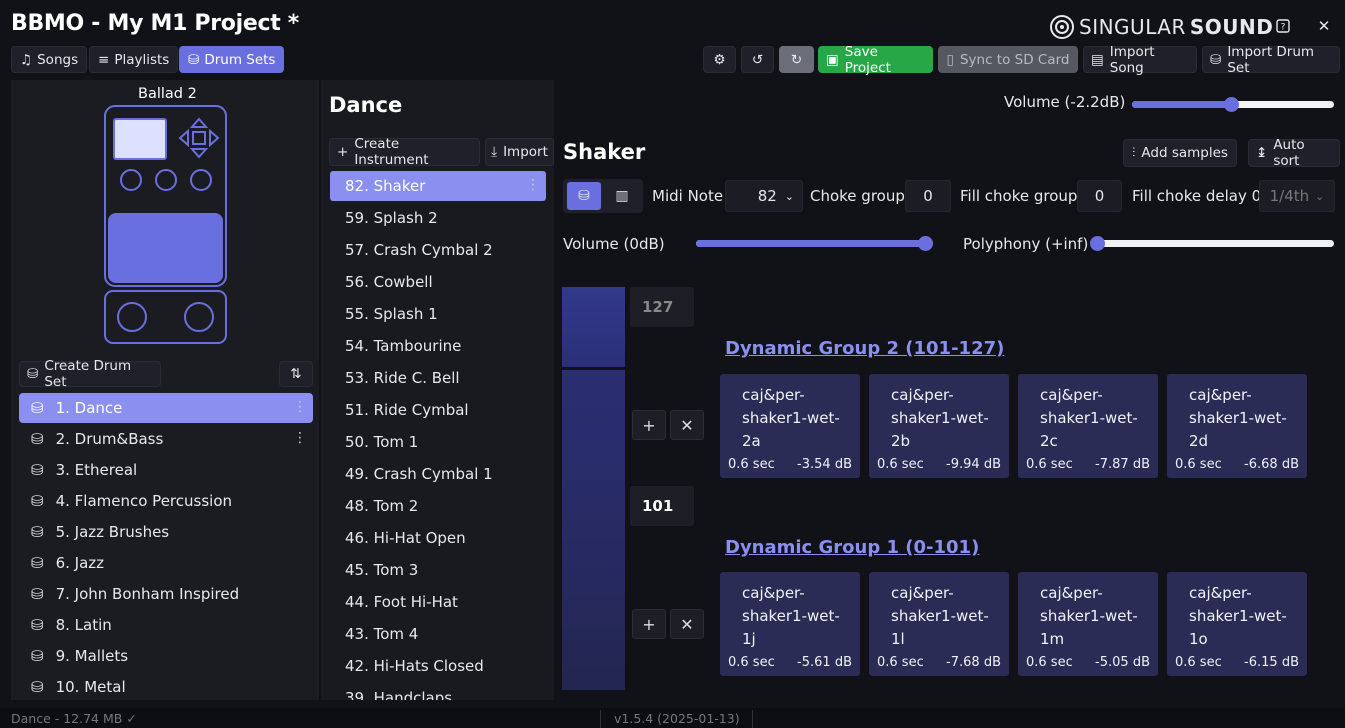 The width and height of the screenshot is (1345, 728). What do you see at coordinates (438, 250) in the screenshot?
I see `instrument-item: 57. Crash Cymbal 2` at bounding box center [438, 250].